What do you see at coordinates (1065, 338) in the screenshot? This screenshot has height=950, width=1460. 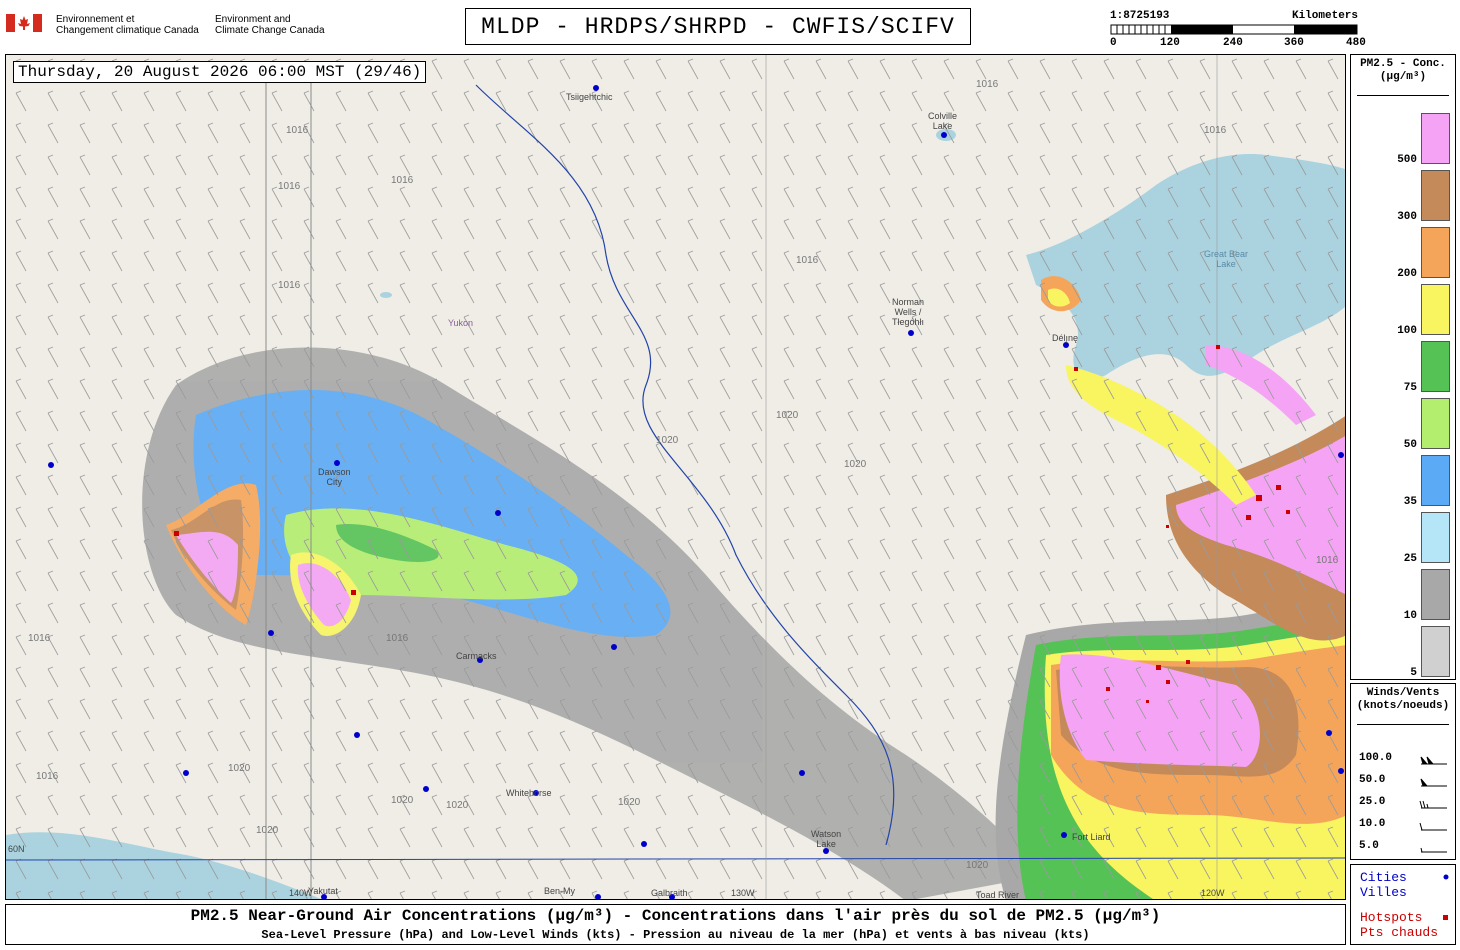 I see `place-label: Délı̨nę` at bounding box center [1065, 338].